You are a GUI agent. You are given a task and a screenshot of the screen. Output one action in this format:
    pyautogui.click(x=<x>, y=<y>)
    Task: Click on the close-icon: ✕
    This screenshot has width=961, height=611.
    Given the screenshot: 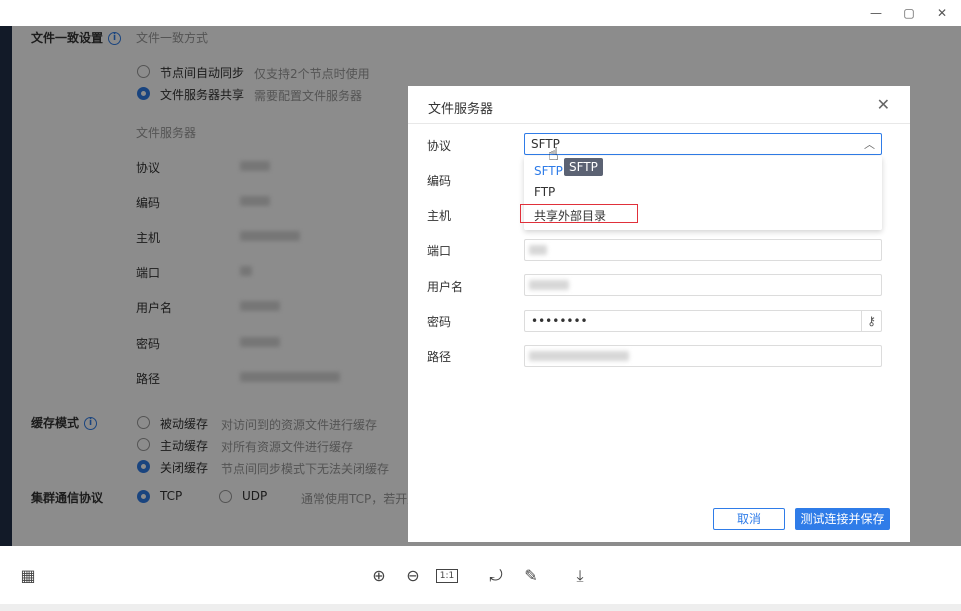 What is the action you would take?
    pyautogui.click(x=883, y=104)
    